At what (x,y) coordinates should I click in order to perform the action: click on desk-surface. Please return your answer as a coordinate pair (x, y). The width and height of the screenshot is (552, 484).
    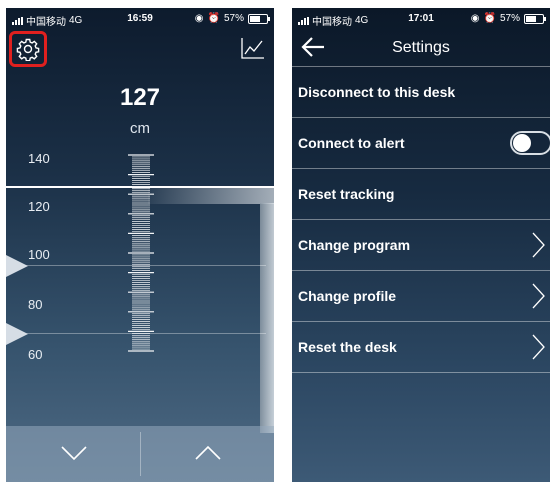
    Looking at the image, I should click on (211, 196).